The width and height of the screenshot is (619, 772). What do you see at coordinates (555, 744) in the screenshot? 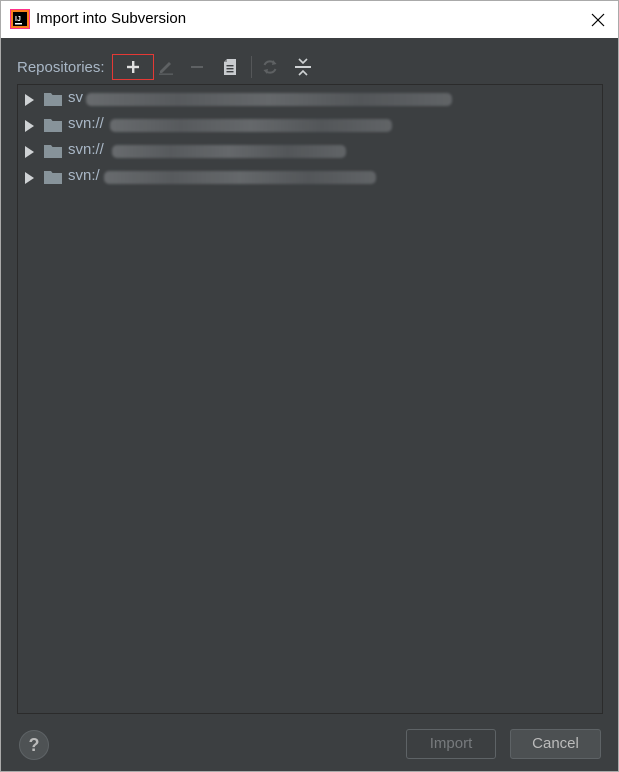
I see `cancel-button: Cancel` at bounding box center [555, 744].